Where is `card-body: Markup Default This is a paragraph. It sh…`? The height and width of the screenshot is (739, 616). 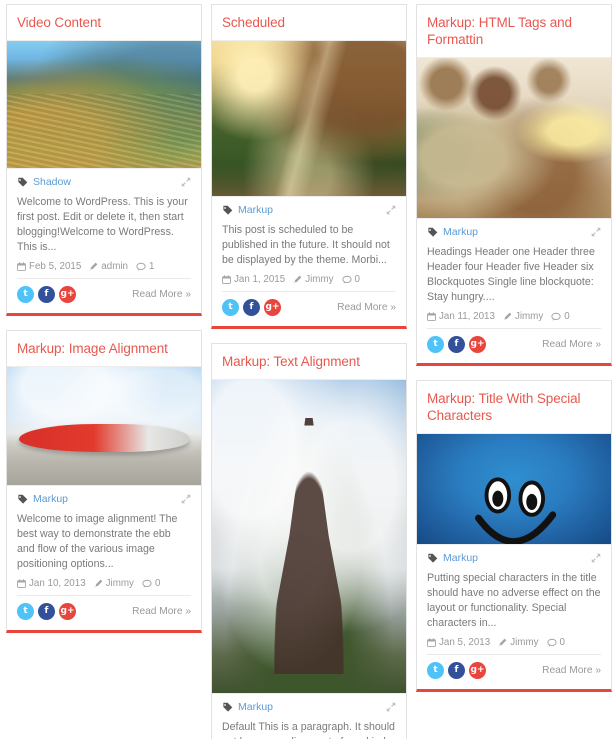
card-body: Markup Default This is a paragraph. It sh… is located at coordinates (309, 716).